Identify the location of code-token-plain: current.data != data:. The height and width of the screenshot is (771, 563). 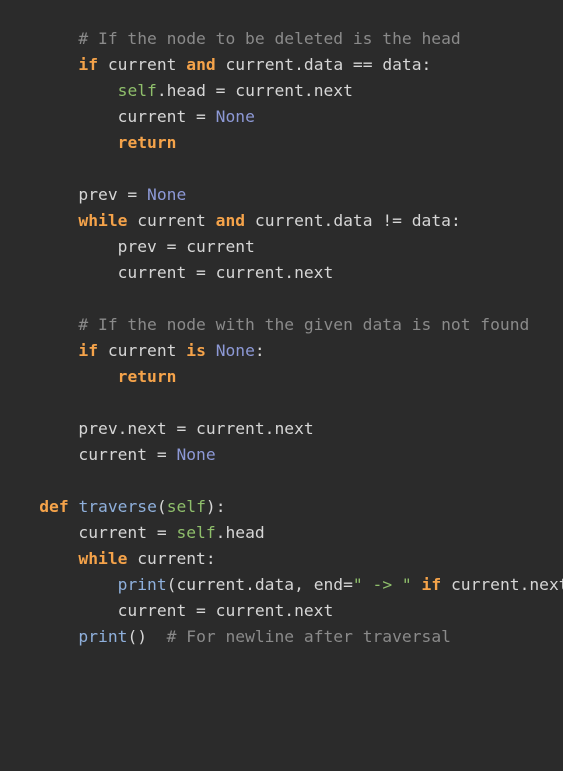
(353, 220).